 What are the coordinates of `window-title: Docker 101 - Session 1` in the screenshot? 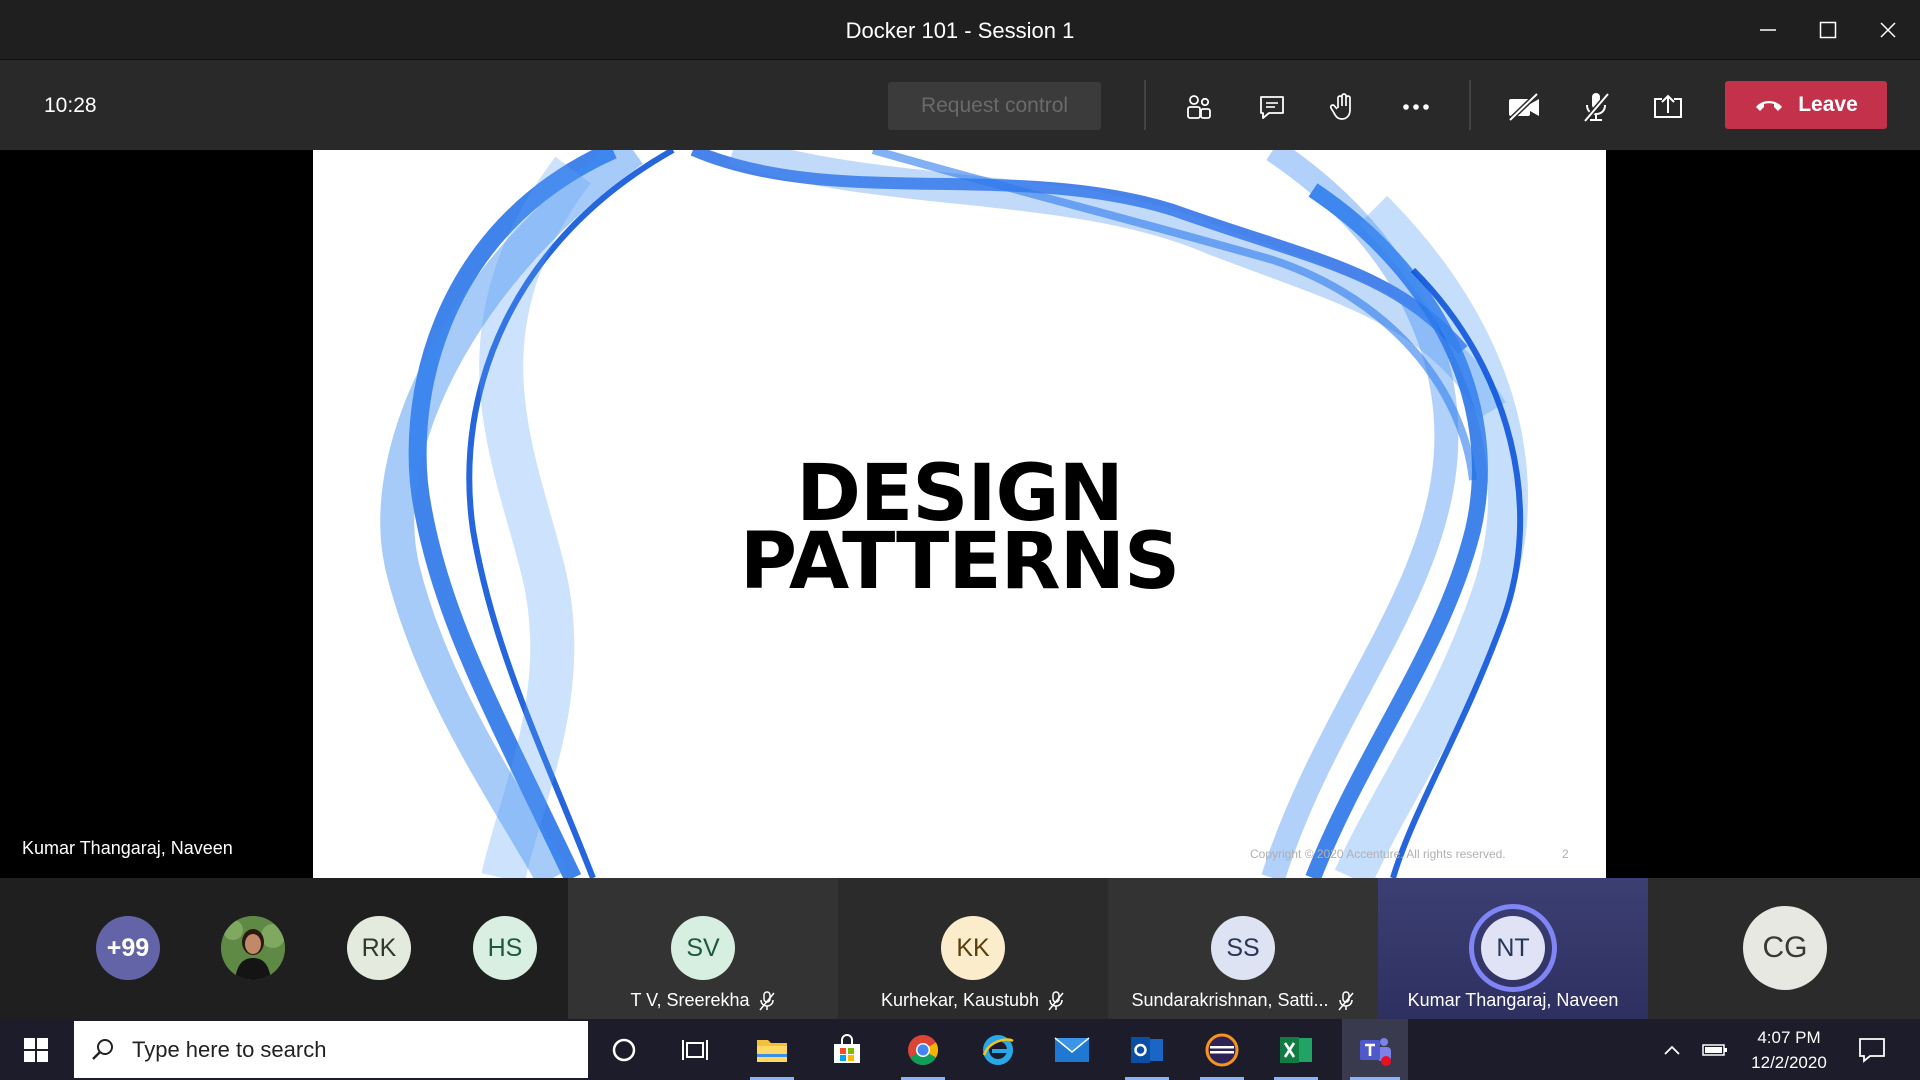 It's located at (960, 30).